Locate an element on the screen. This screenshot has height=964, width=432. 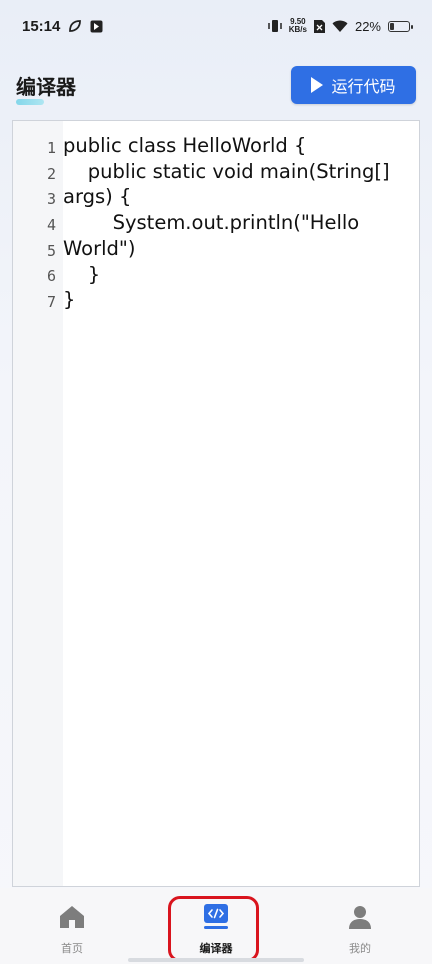
line-number: 1 is located at coordinates (51, 148).